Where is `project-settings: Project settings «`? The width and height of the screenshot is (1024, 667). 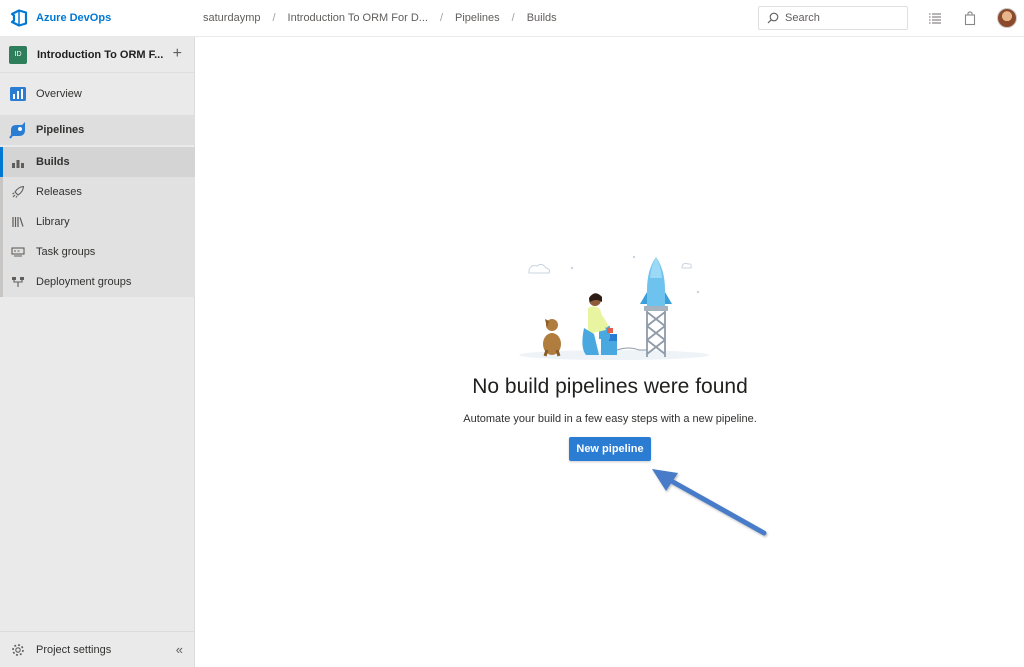
project-settings: Project settings « is located at coordinates (97, 649).